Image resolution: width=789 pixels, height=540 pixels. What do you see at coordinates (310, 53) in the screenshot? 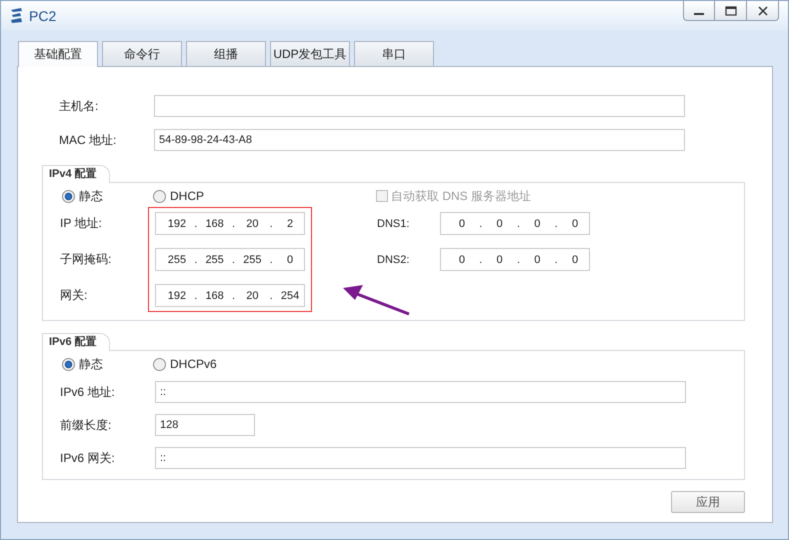
I see `tab: UDP发包工具` at bounding box center [310, 53].